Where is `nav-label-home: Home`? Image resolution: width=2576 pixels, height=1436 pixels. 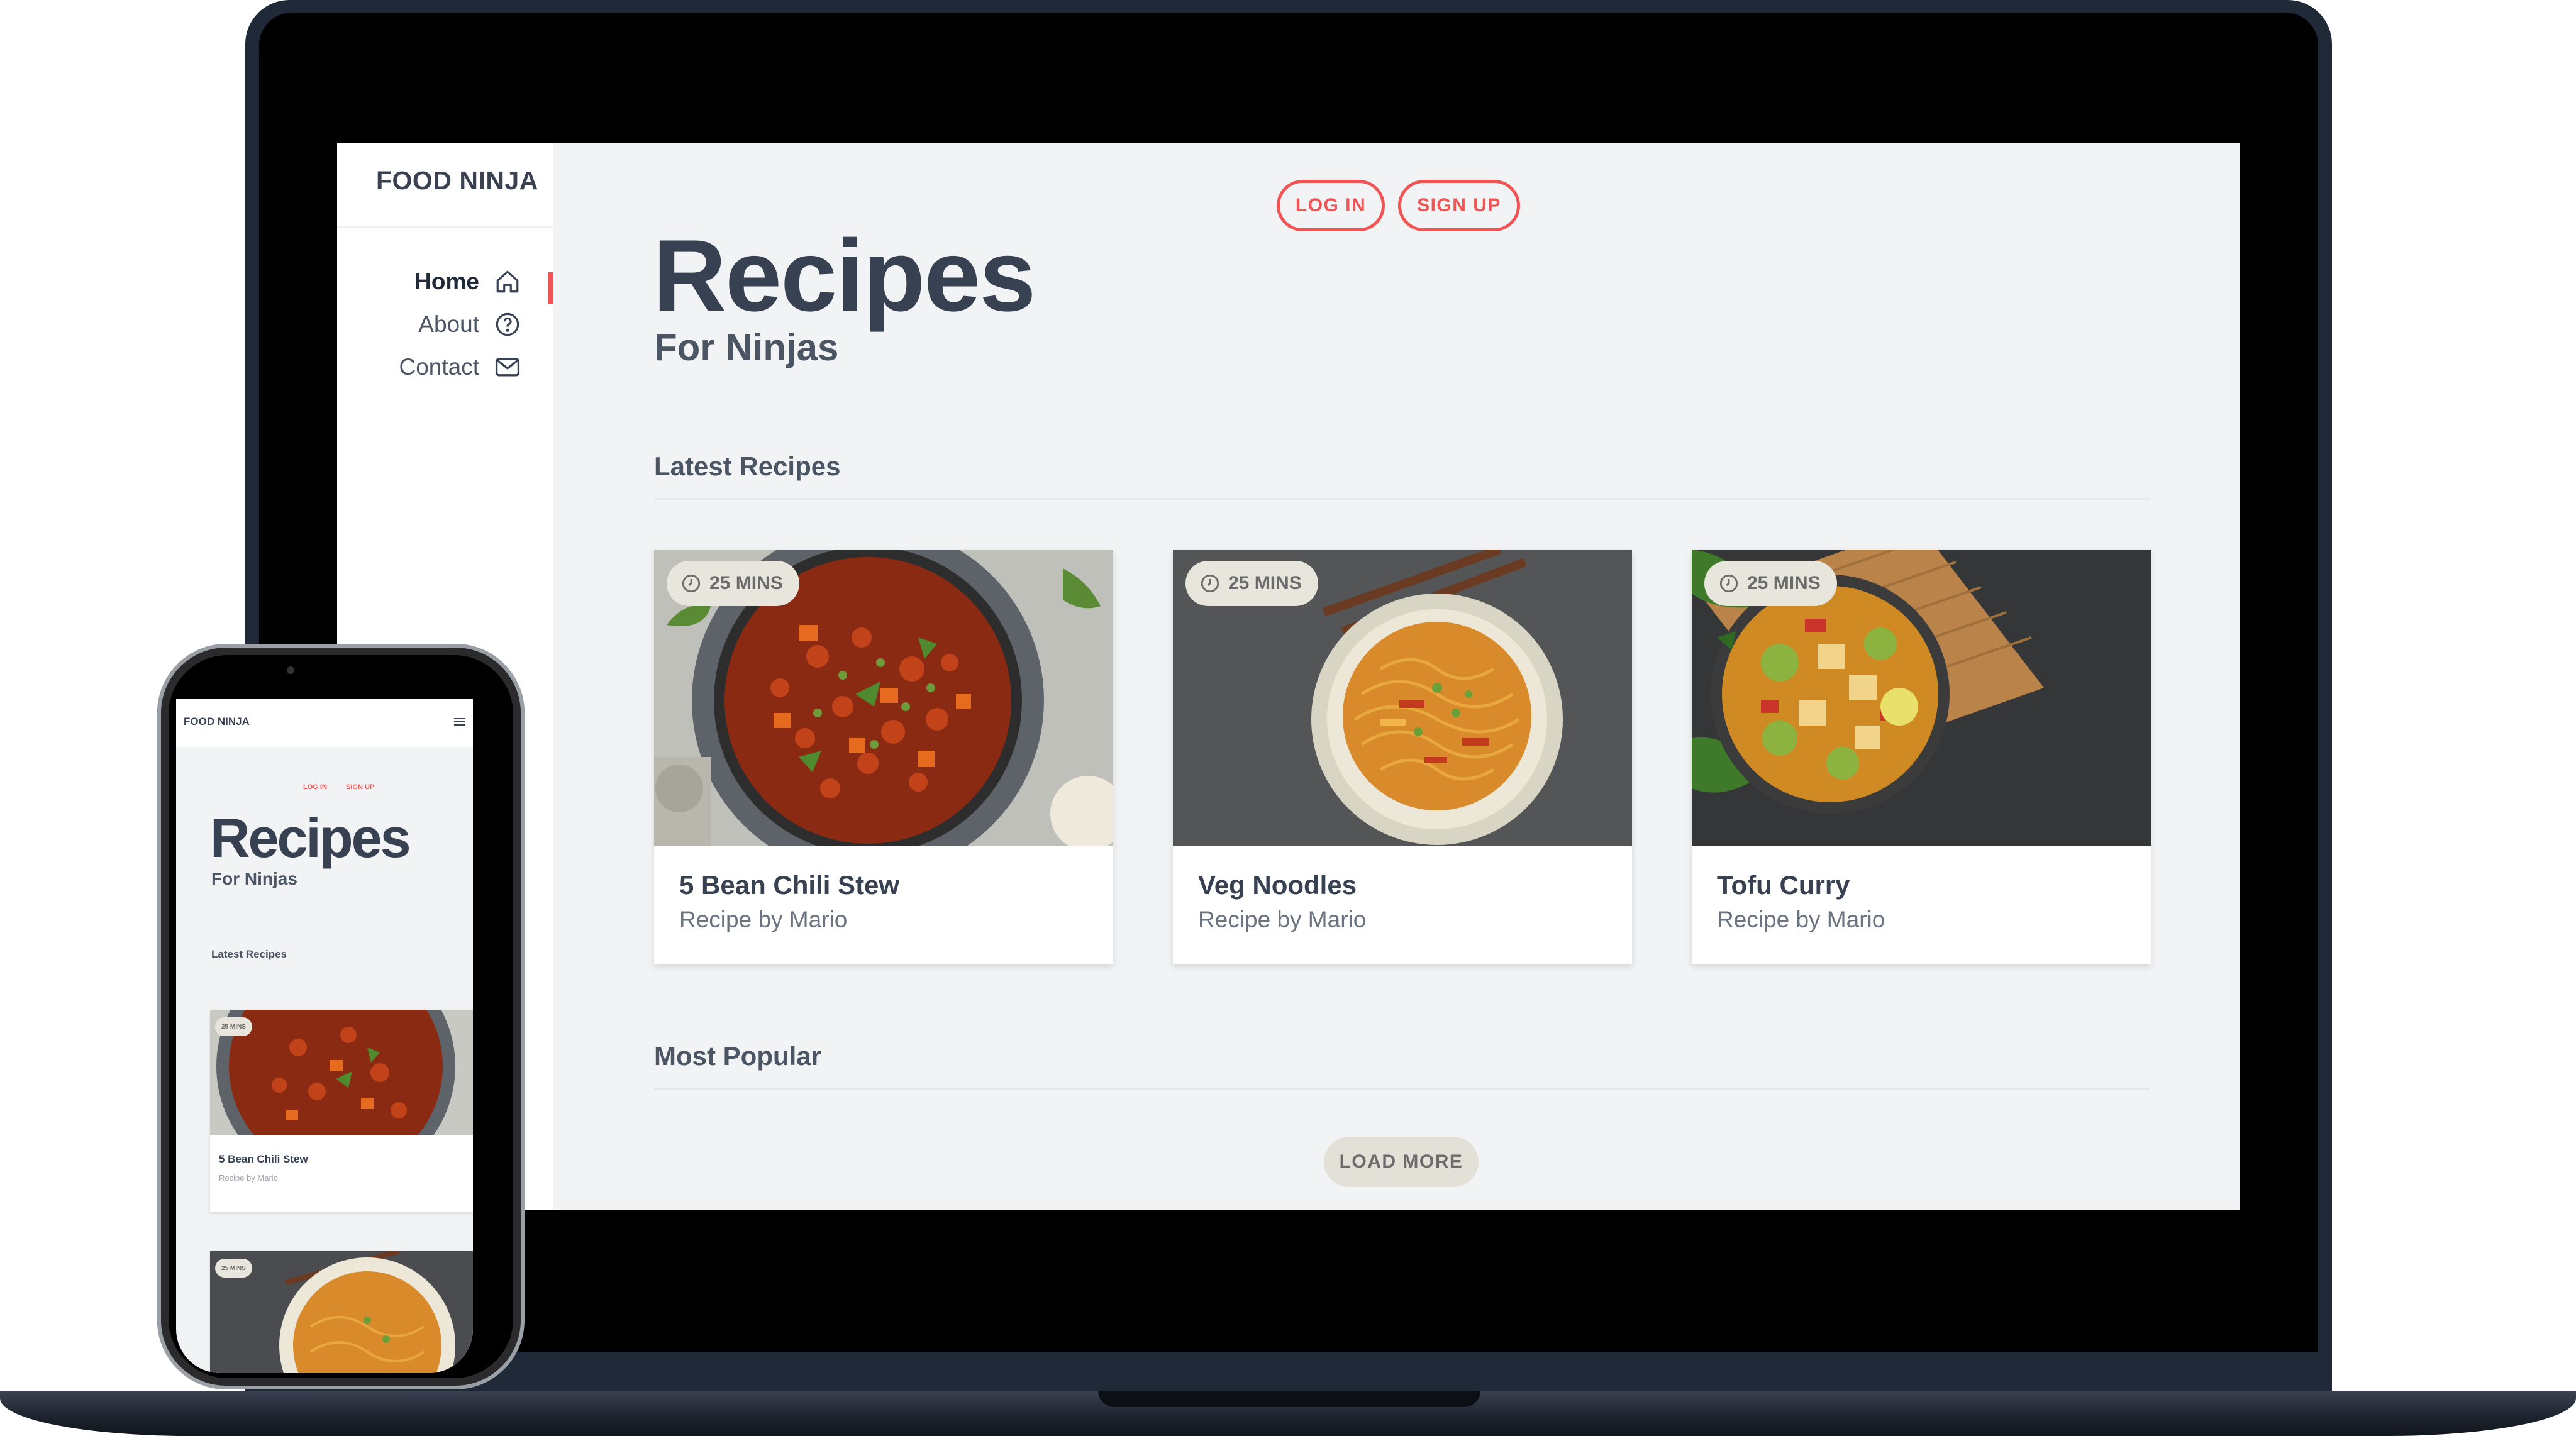
nav-label-home: Home is located at coordinates (446, 281).